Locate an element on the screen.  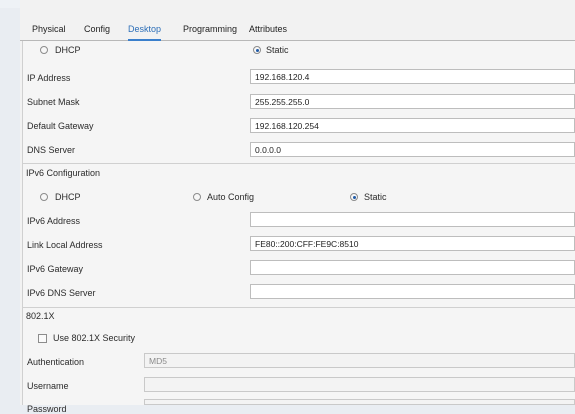
dns-server-field: 0.0.0.0 is located at coordinates (412, 149).